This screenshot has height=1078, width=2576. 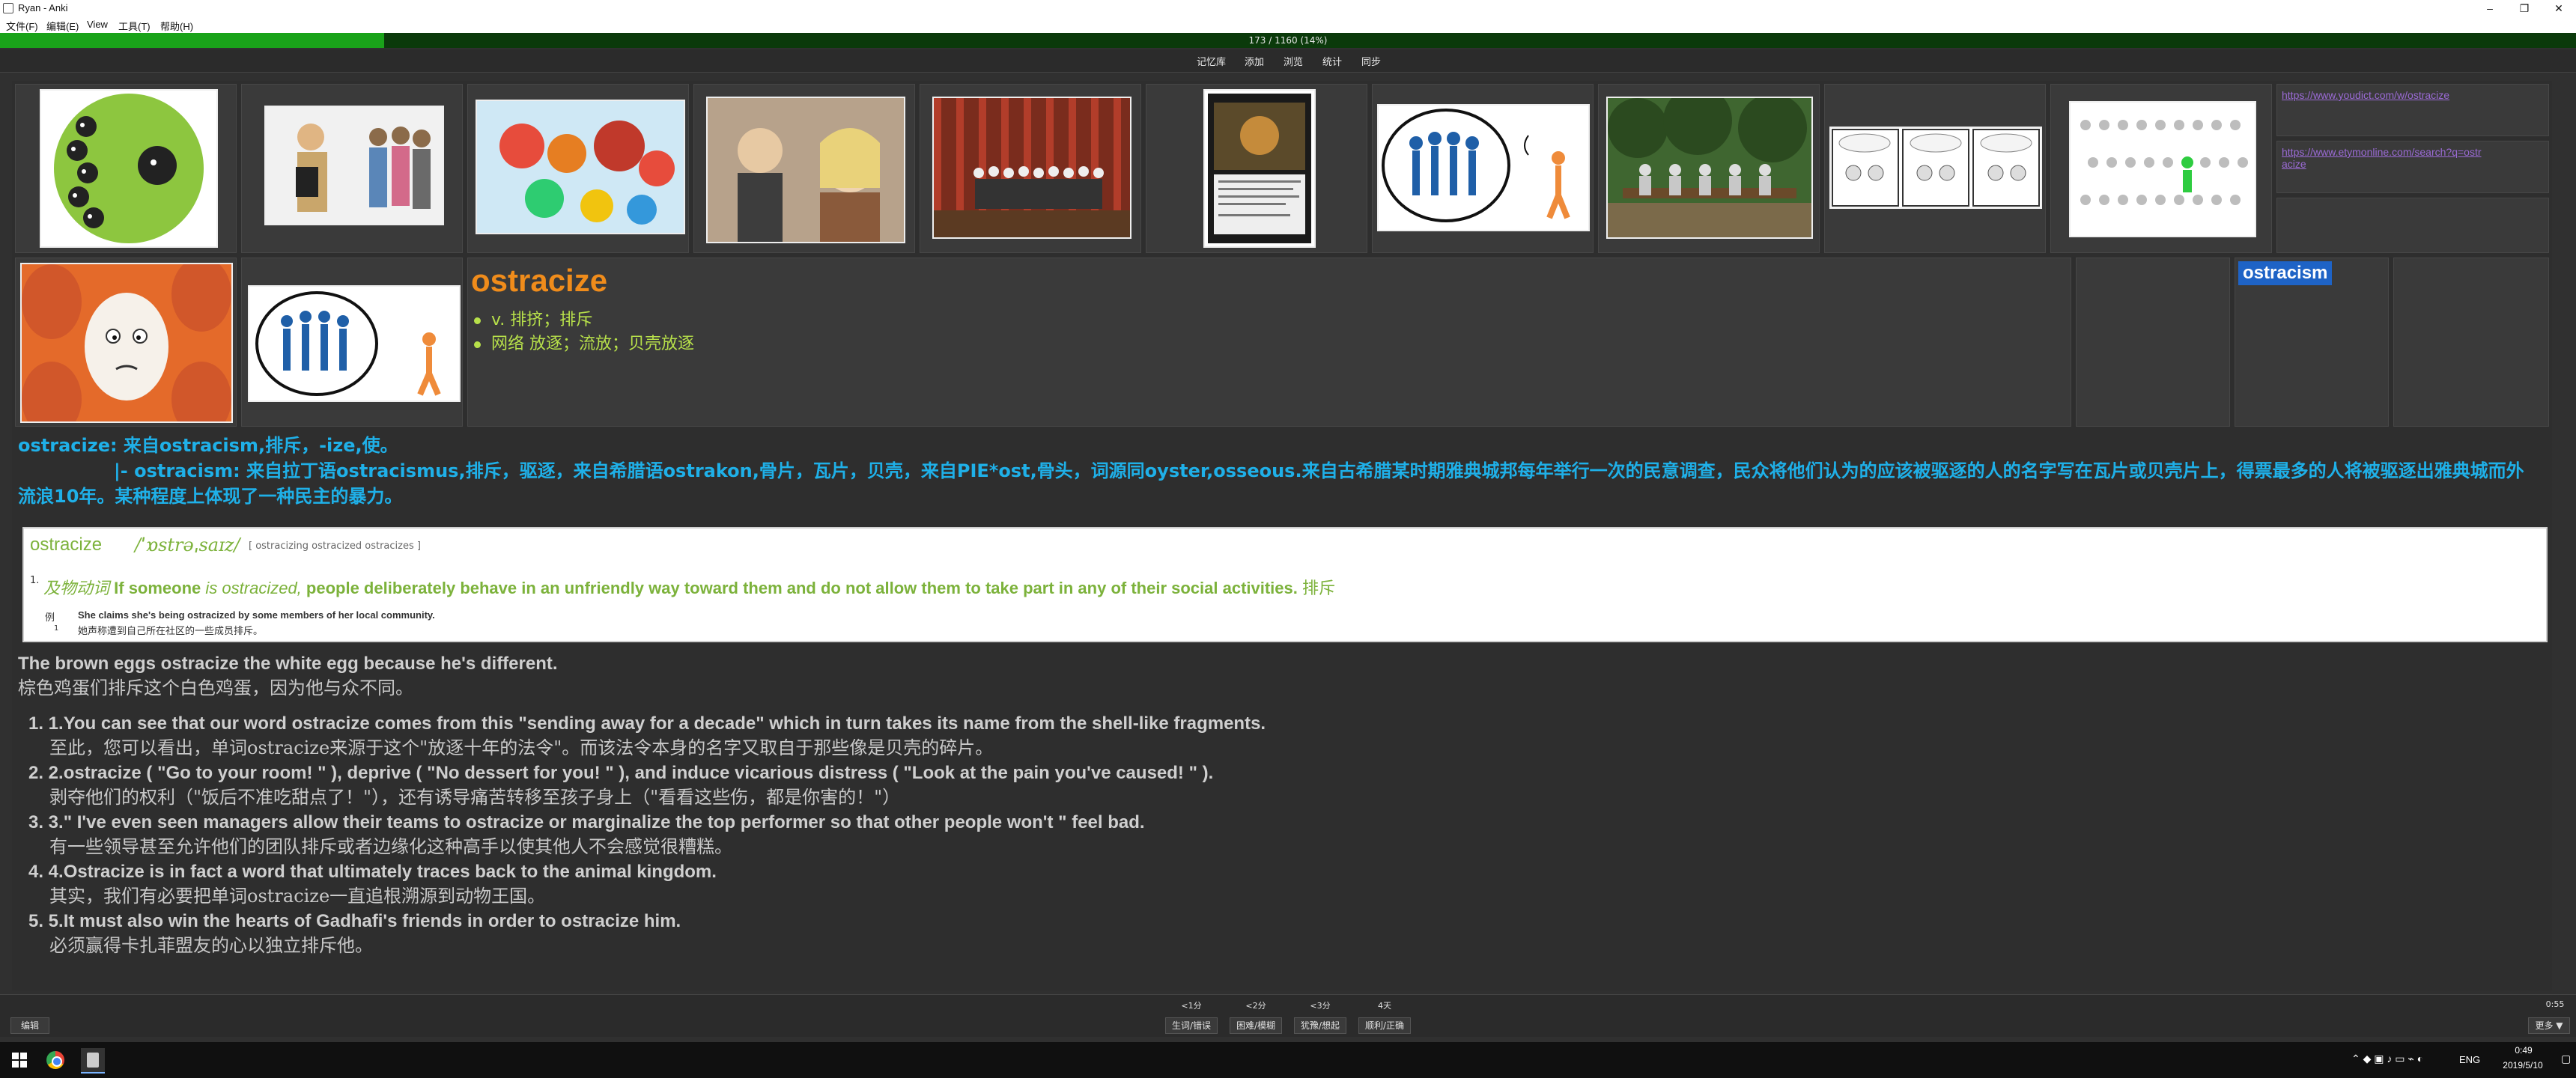 I want to click on crowd-standout-image, so click(x=2162, y=169).